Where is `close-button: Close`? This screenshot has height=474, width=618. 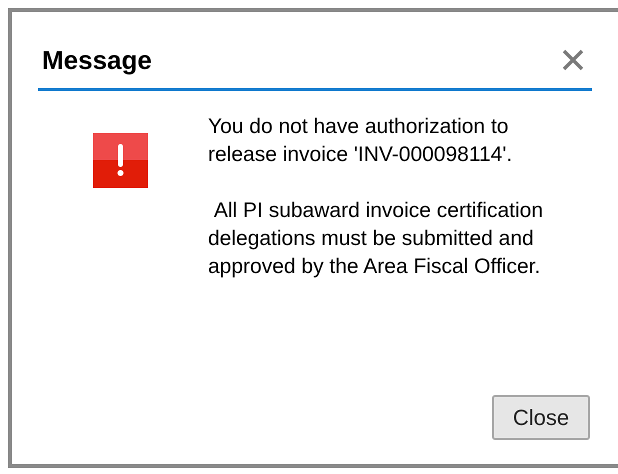
close-button: Close is located at coordinates (541, 417).